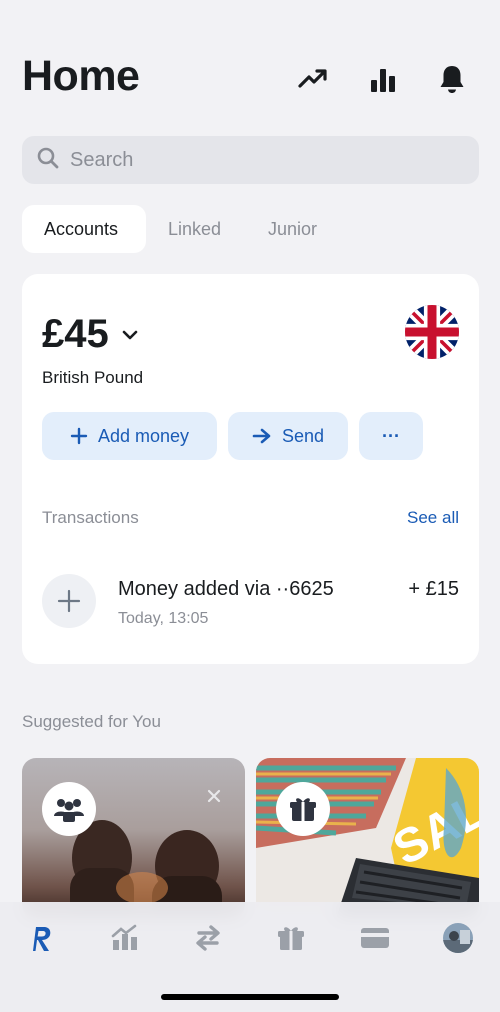  What do you see at coordinates (84, 229) in the screenshot?
I see `tab-accounts: Accounts` at bounding box center [84, 229].